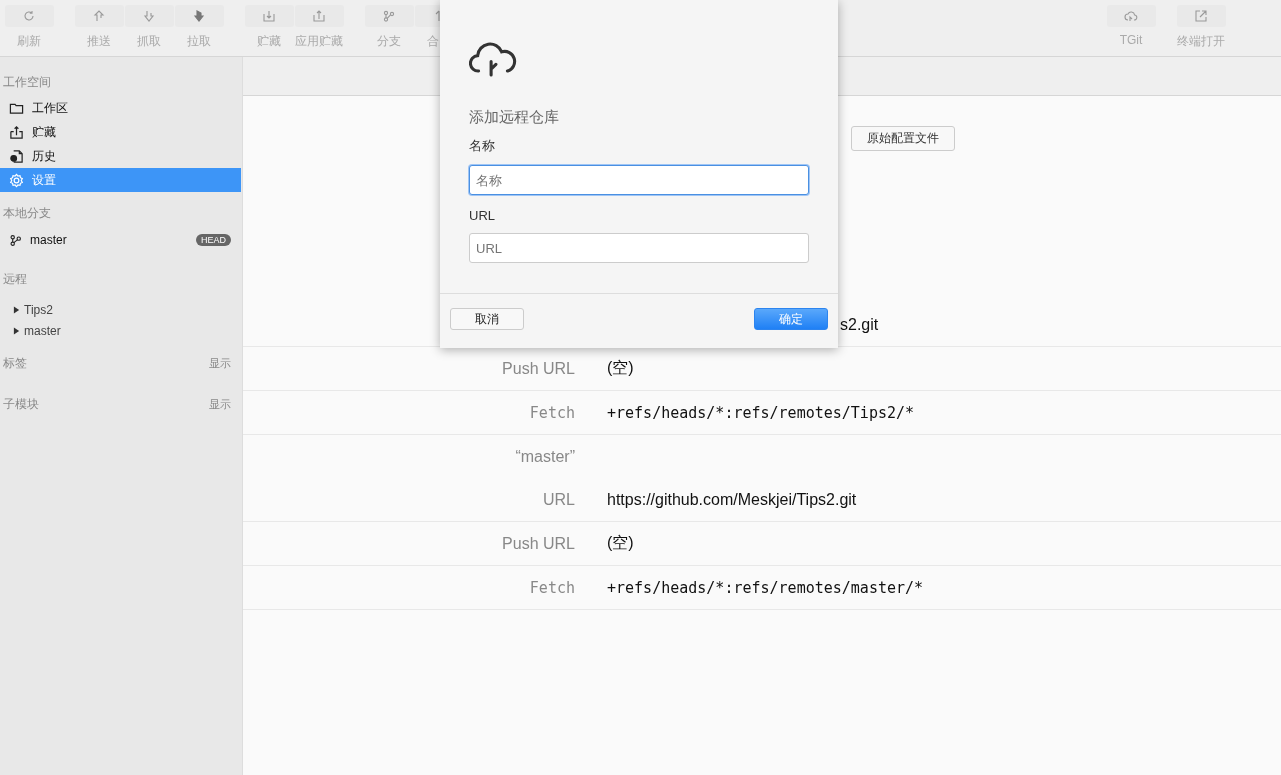 The width and height of the screenshot is (1281, 775). I want to click on field-value: https://github.com/Meskjei/Tips2.git, so click(732, 499).